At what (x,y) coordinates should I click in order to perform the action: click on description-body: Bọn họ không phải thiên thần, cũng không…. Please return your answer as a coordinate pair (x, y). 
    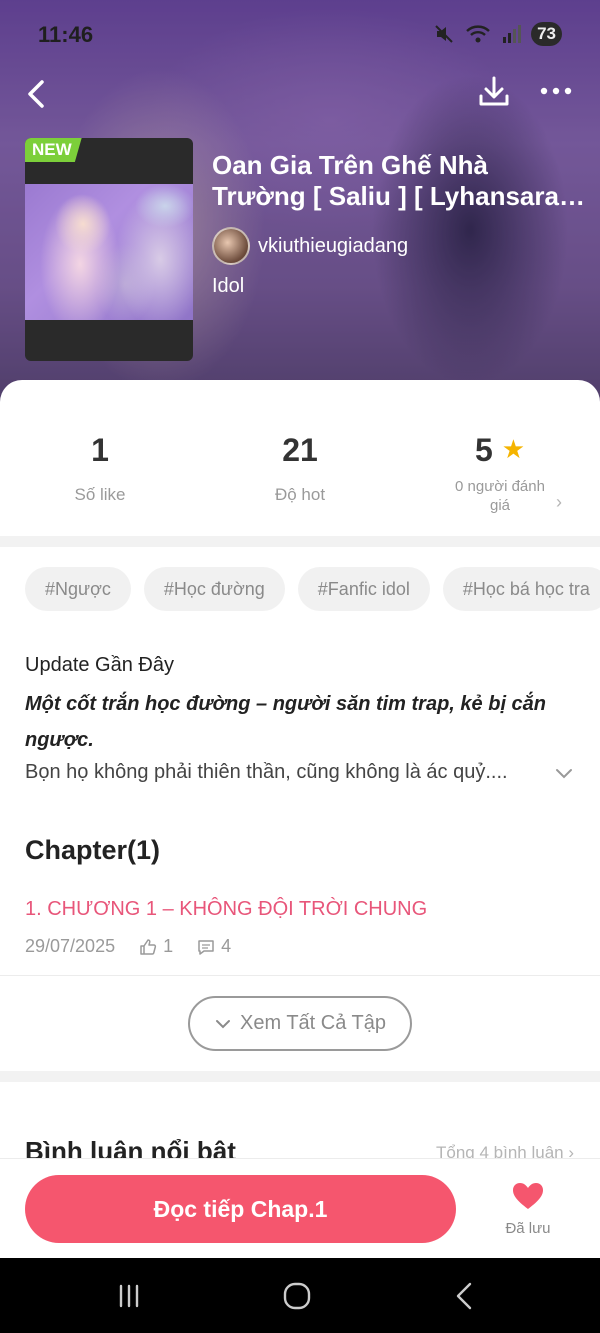
    Looking at the image, I should click on (266, 772).